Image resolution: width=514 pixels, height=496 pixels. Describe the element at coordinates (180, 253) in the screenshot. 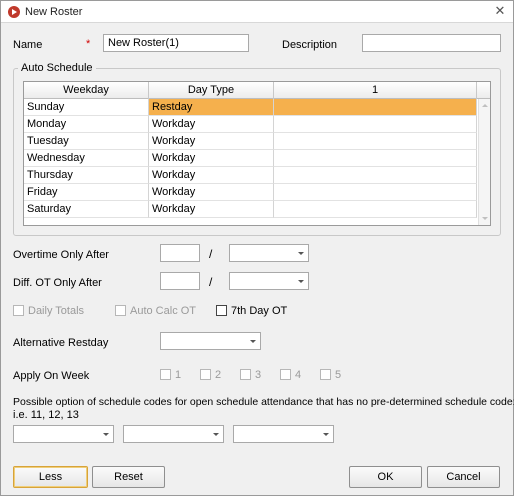

I see `overtime-only-after-input` at that location.